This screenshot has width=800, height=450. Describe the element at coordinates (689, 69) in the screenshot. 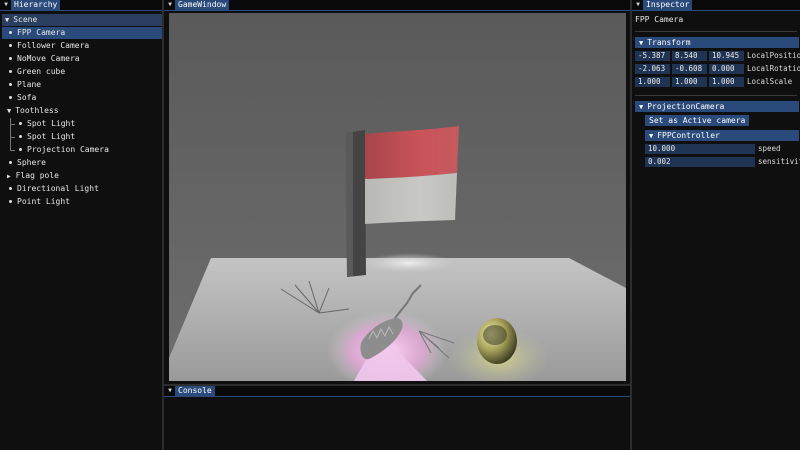

I see `rotation-y-field: -0.608` at that location.